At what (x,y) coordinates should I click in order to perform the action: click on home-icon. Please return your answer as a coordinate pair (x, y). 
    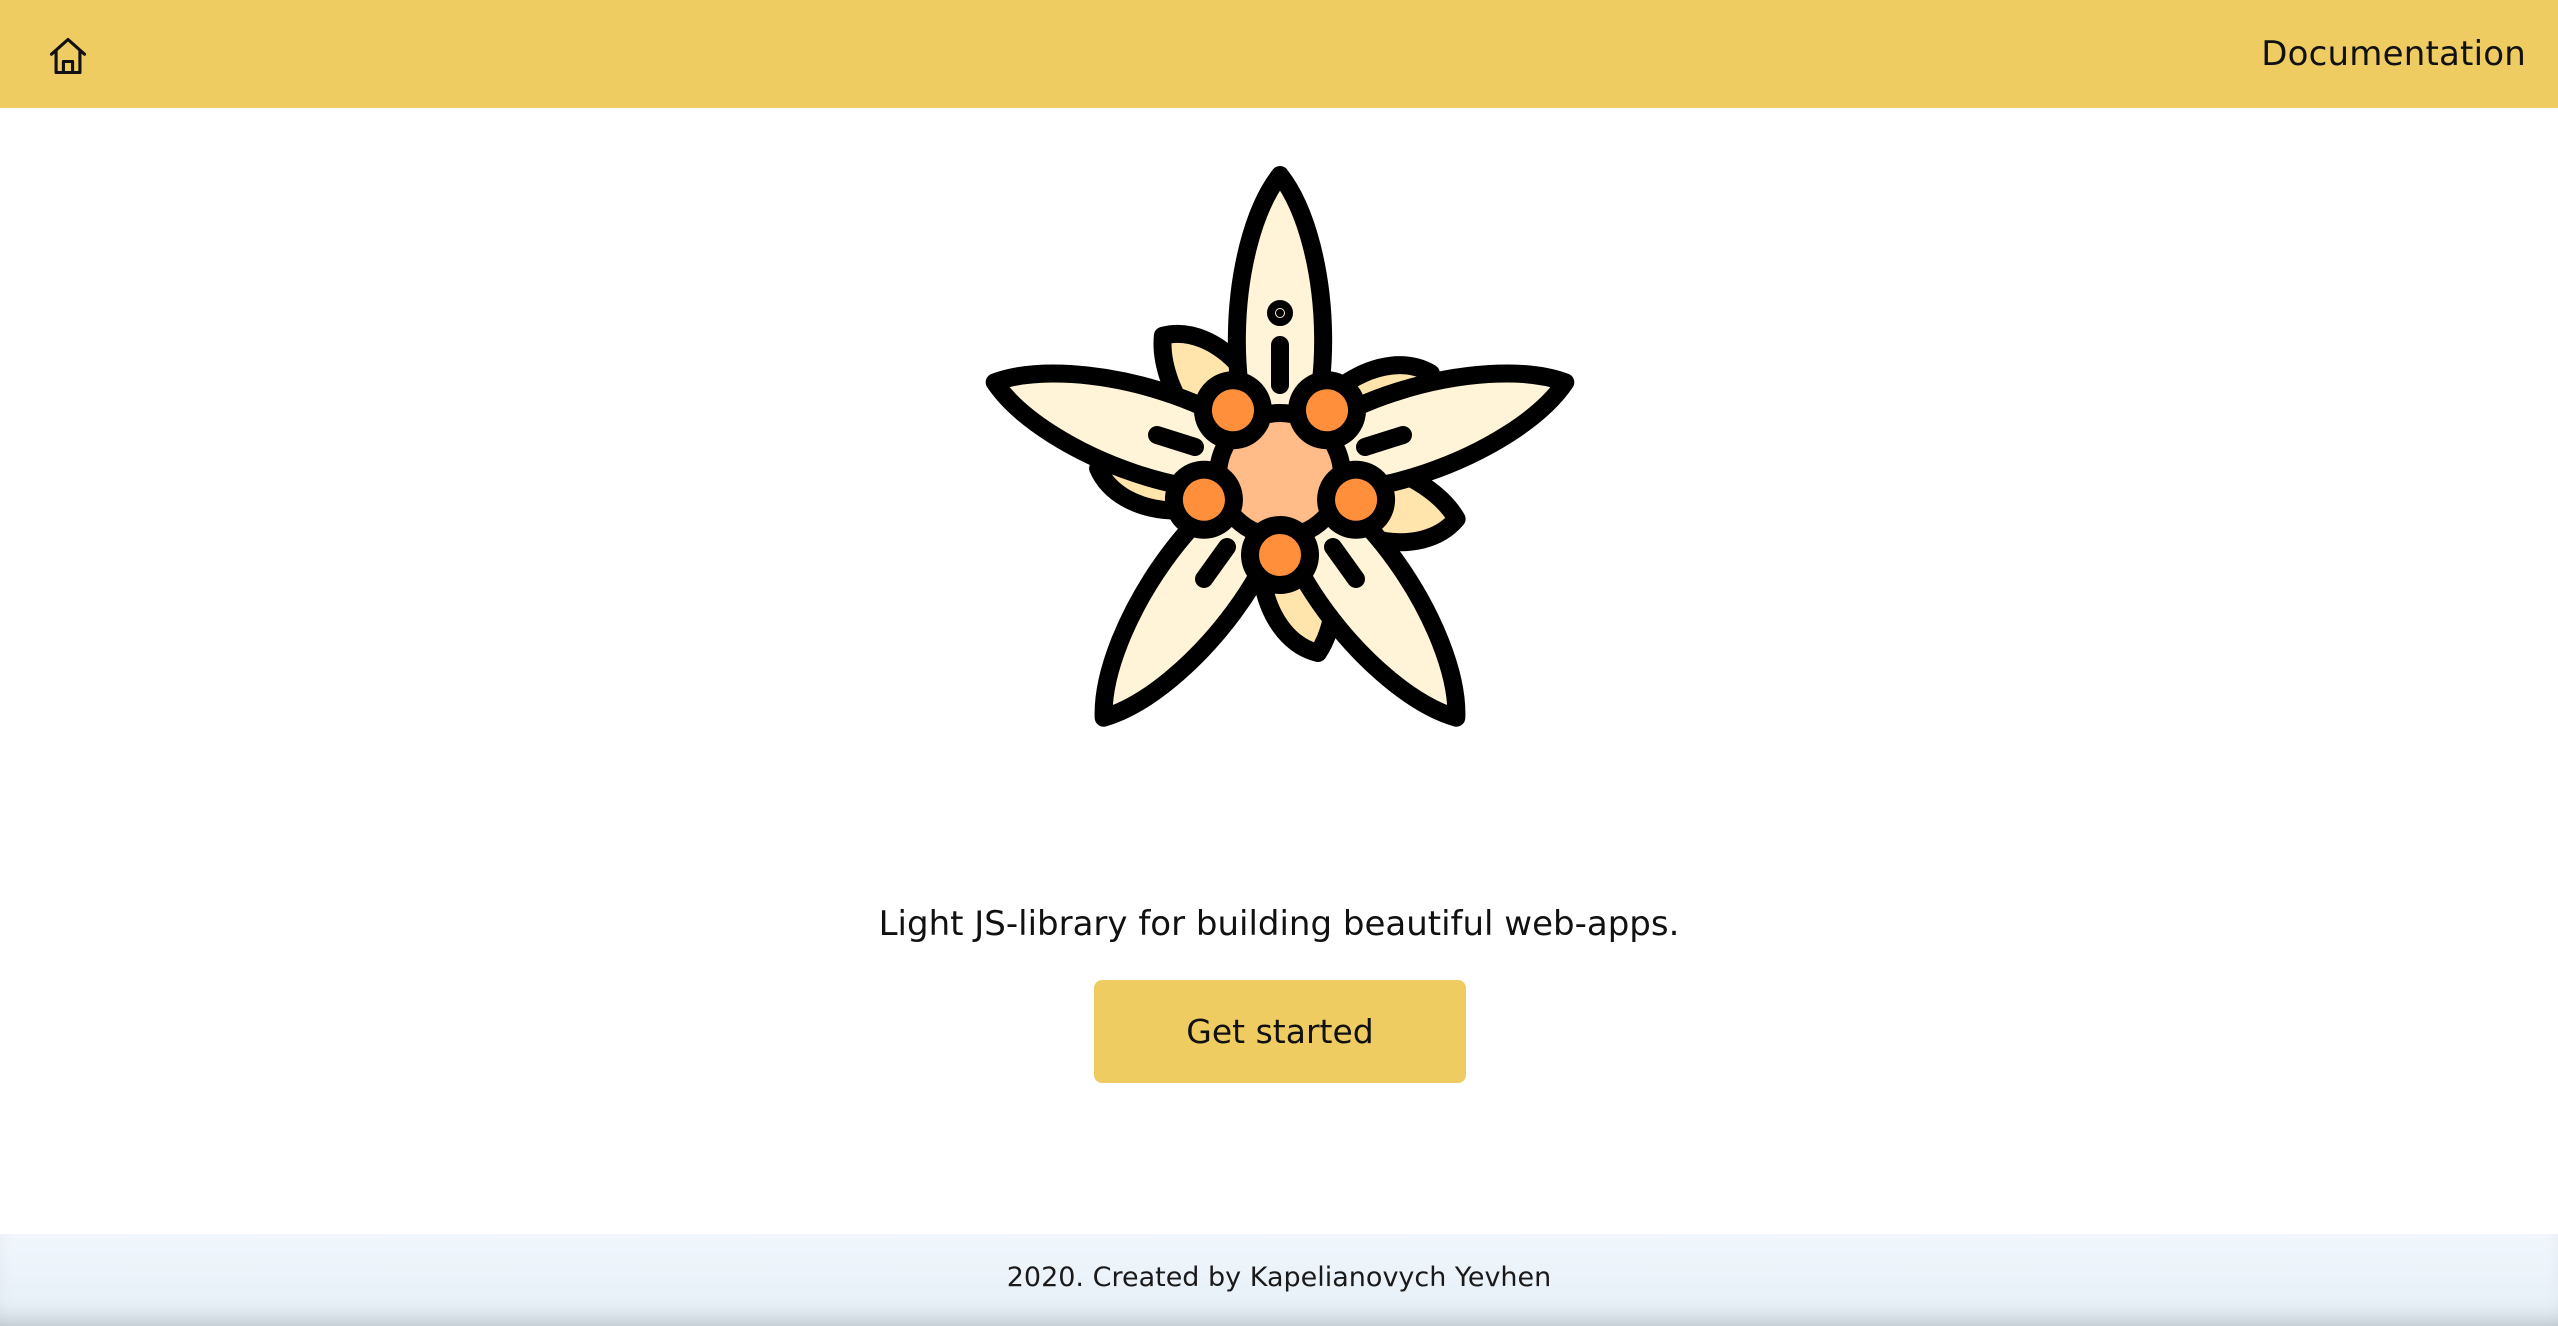
    Looking at the image, I should click on (68, 56).